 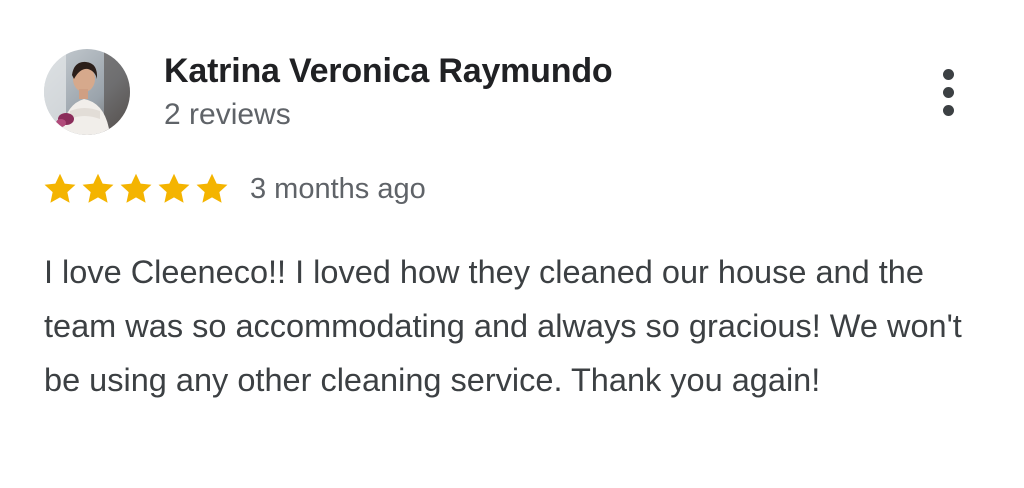 I want to click on star-rating, so click(x=136, y=189).